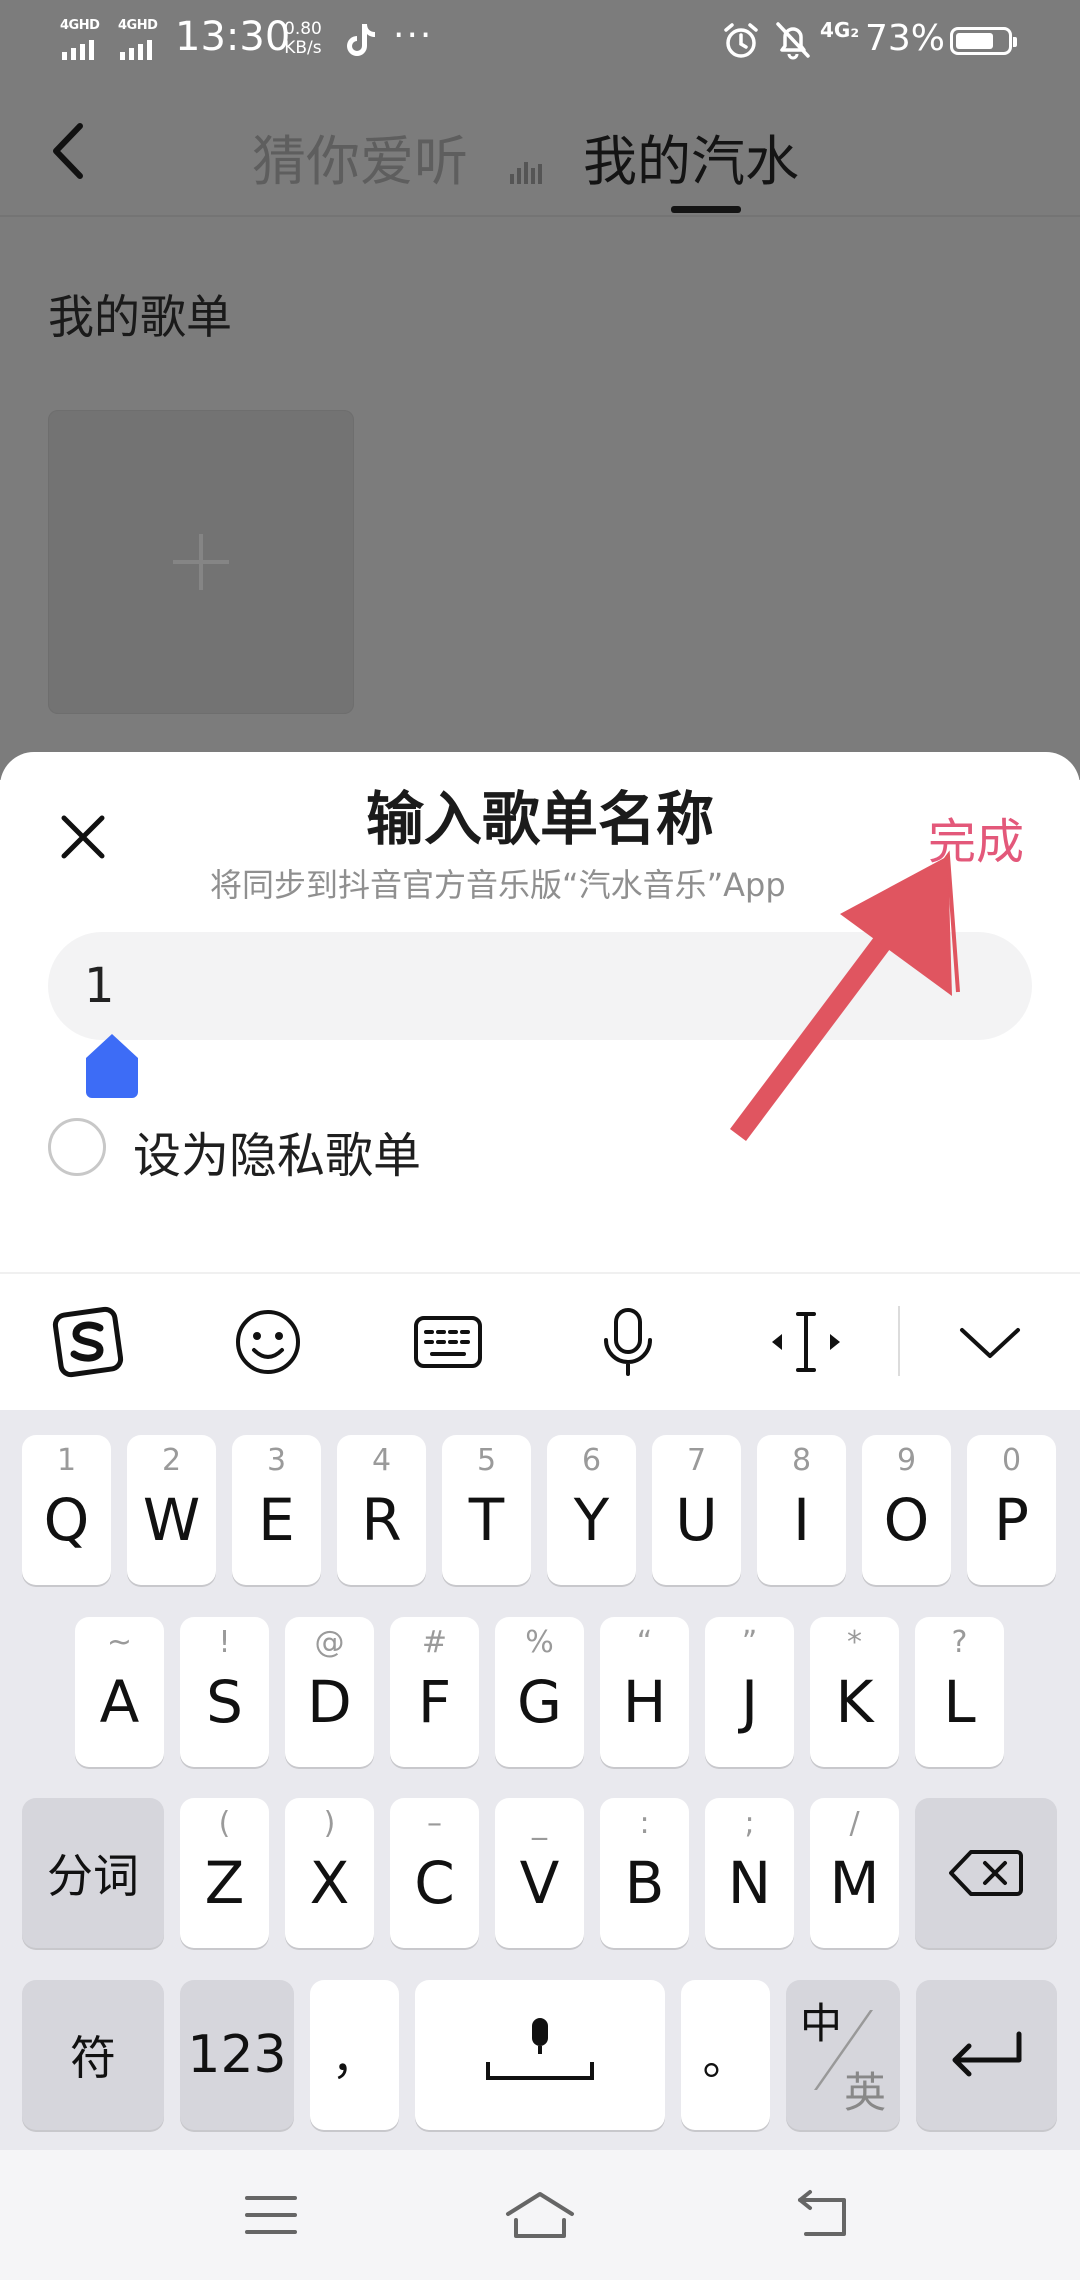  I want to click on key-w: 2W, so click(171, 1510).